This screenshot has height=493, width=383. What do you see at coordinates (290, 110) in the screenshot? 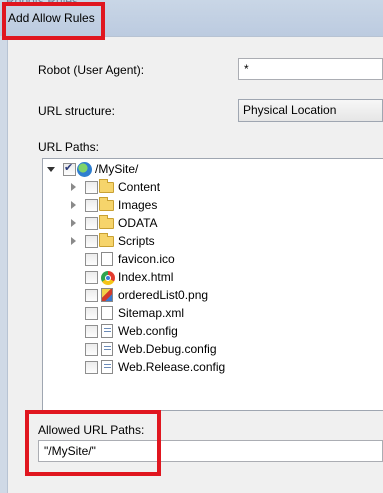
I see `url-structure-value: Physical Location` at bounding box center [290, 110].